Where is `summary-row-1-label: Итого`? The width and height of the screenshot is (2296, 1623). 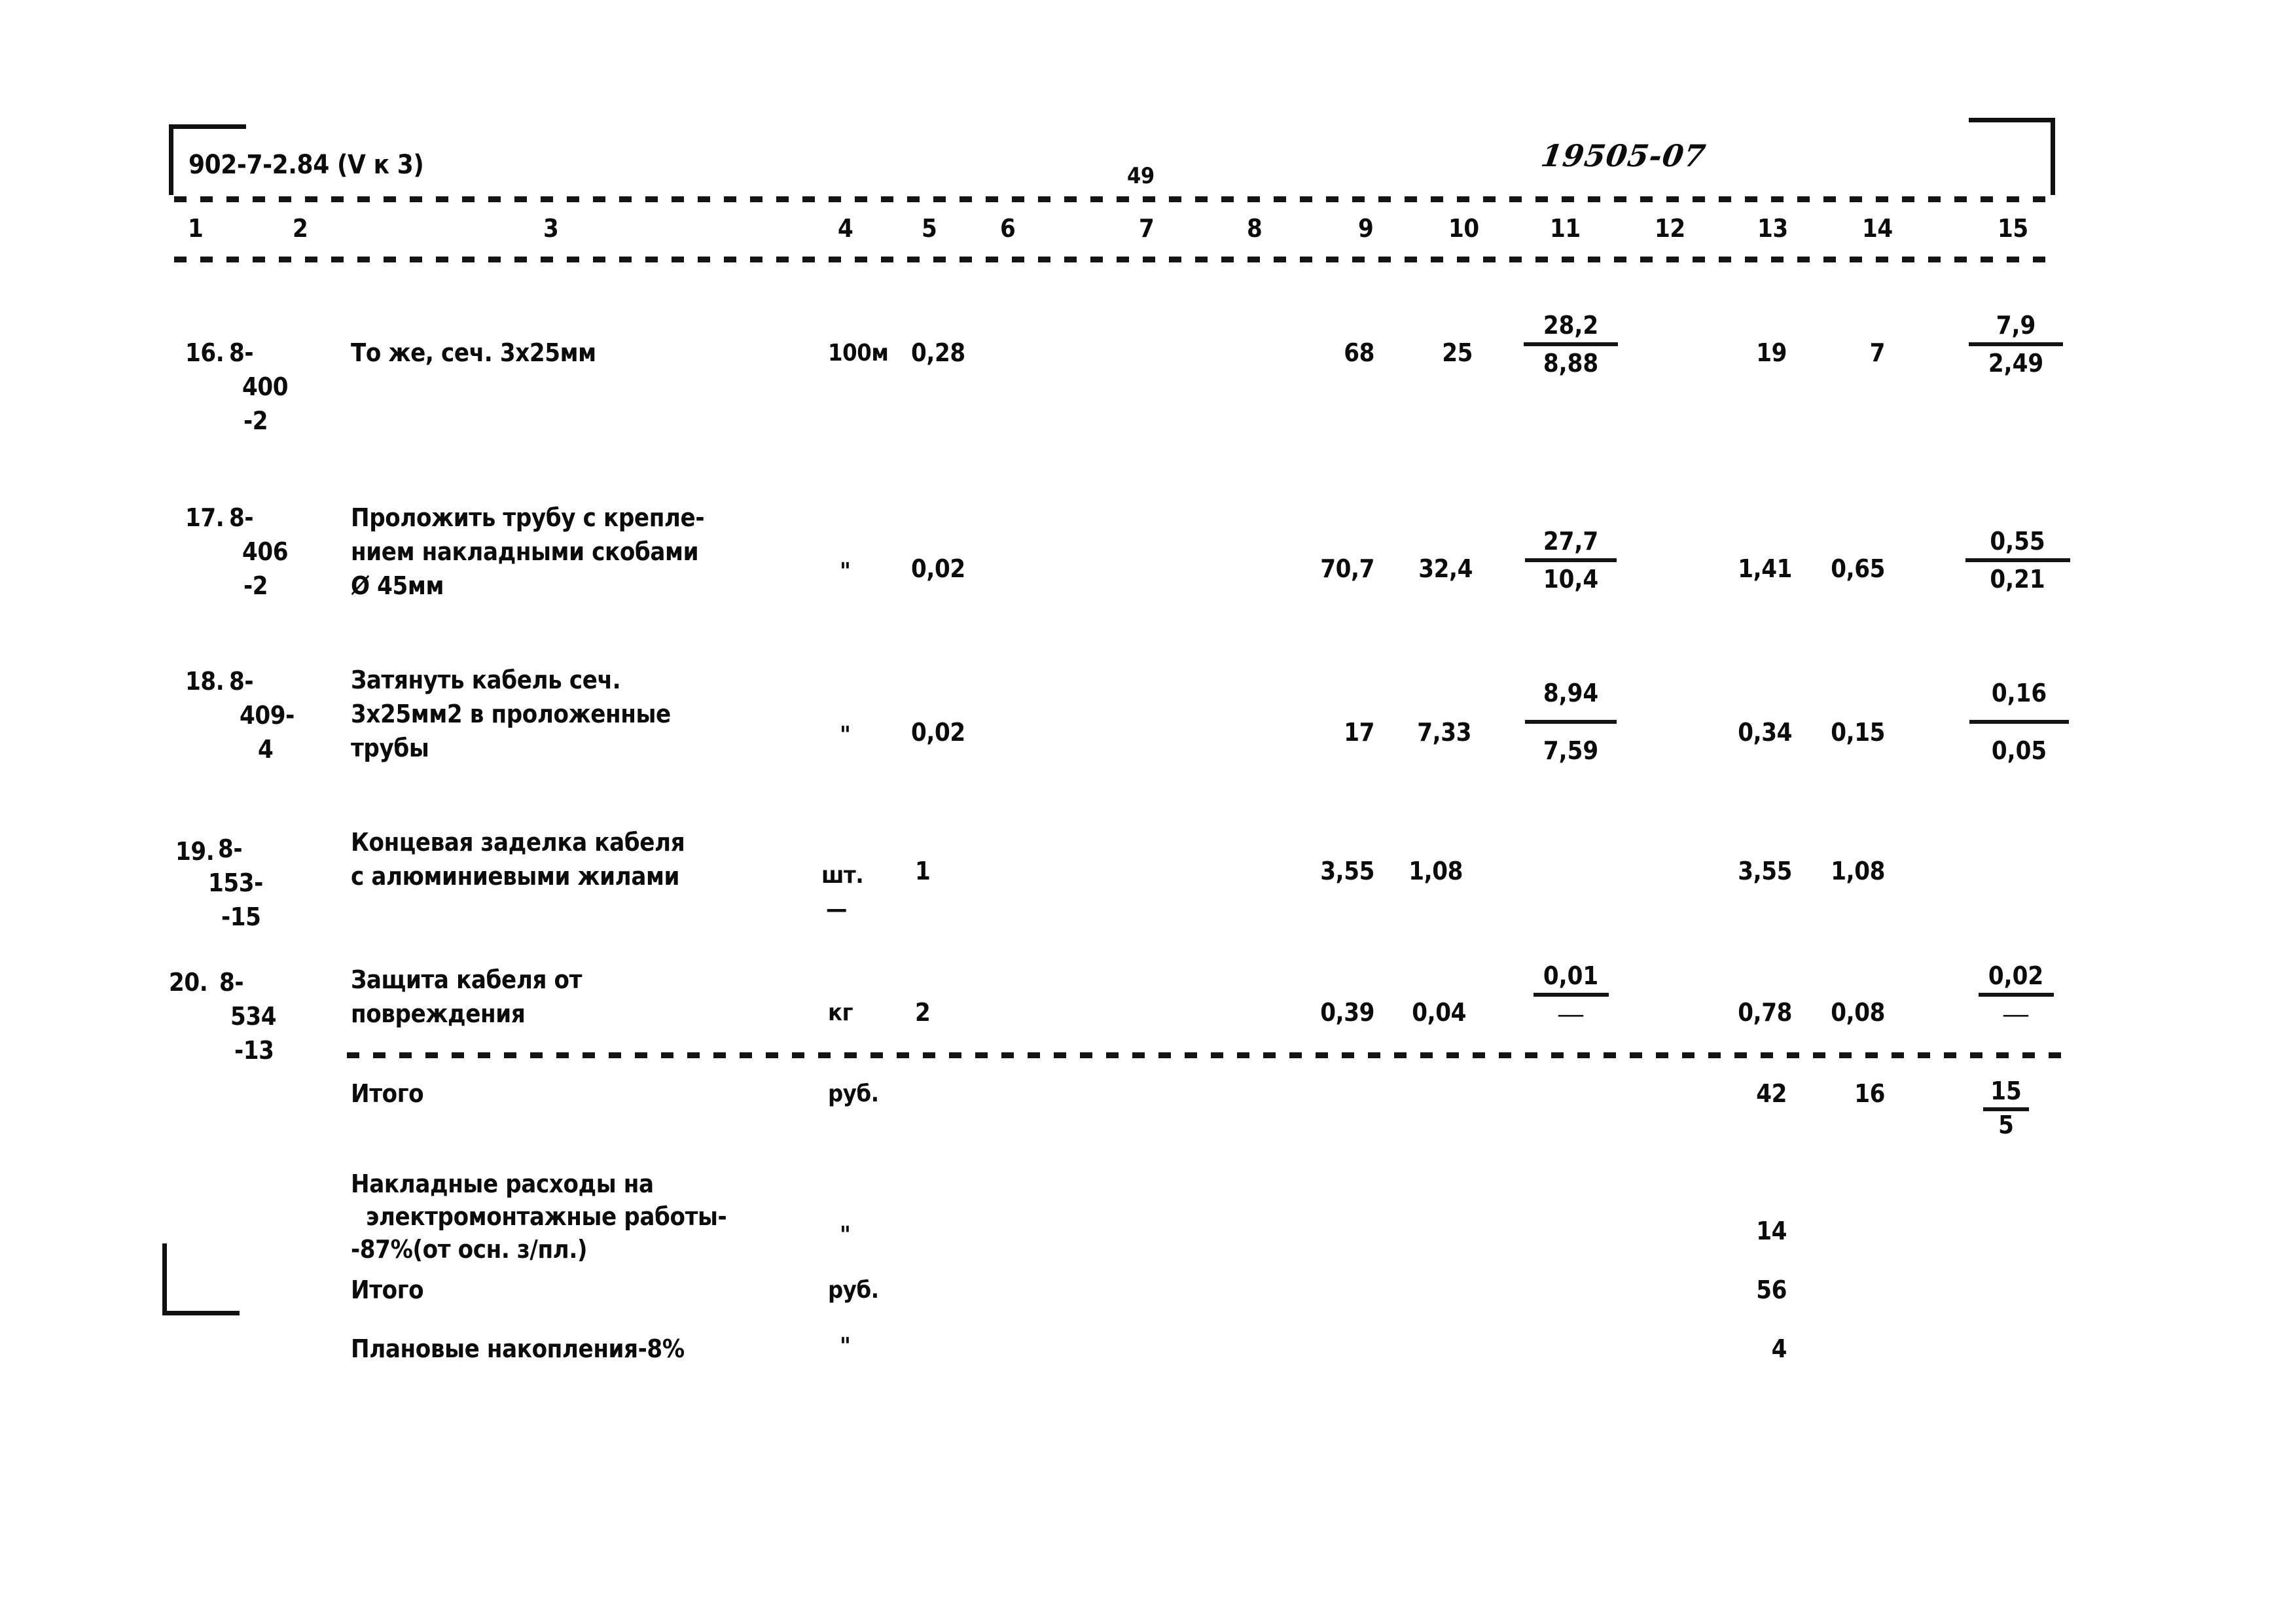
summary-row-1-label: Итого is located at coordinates (388, 1093).